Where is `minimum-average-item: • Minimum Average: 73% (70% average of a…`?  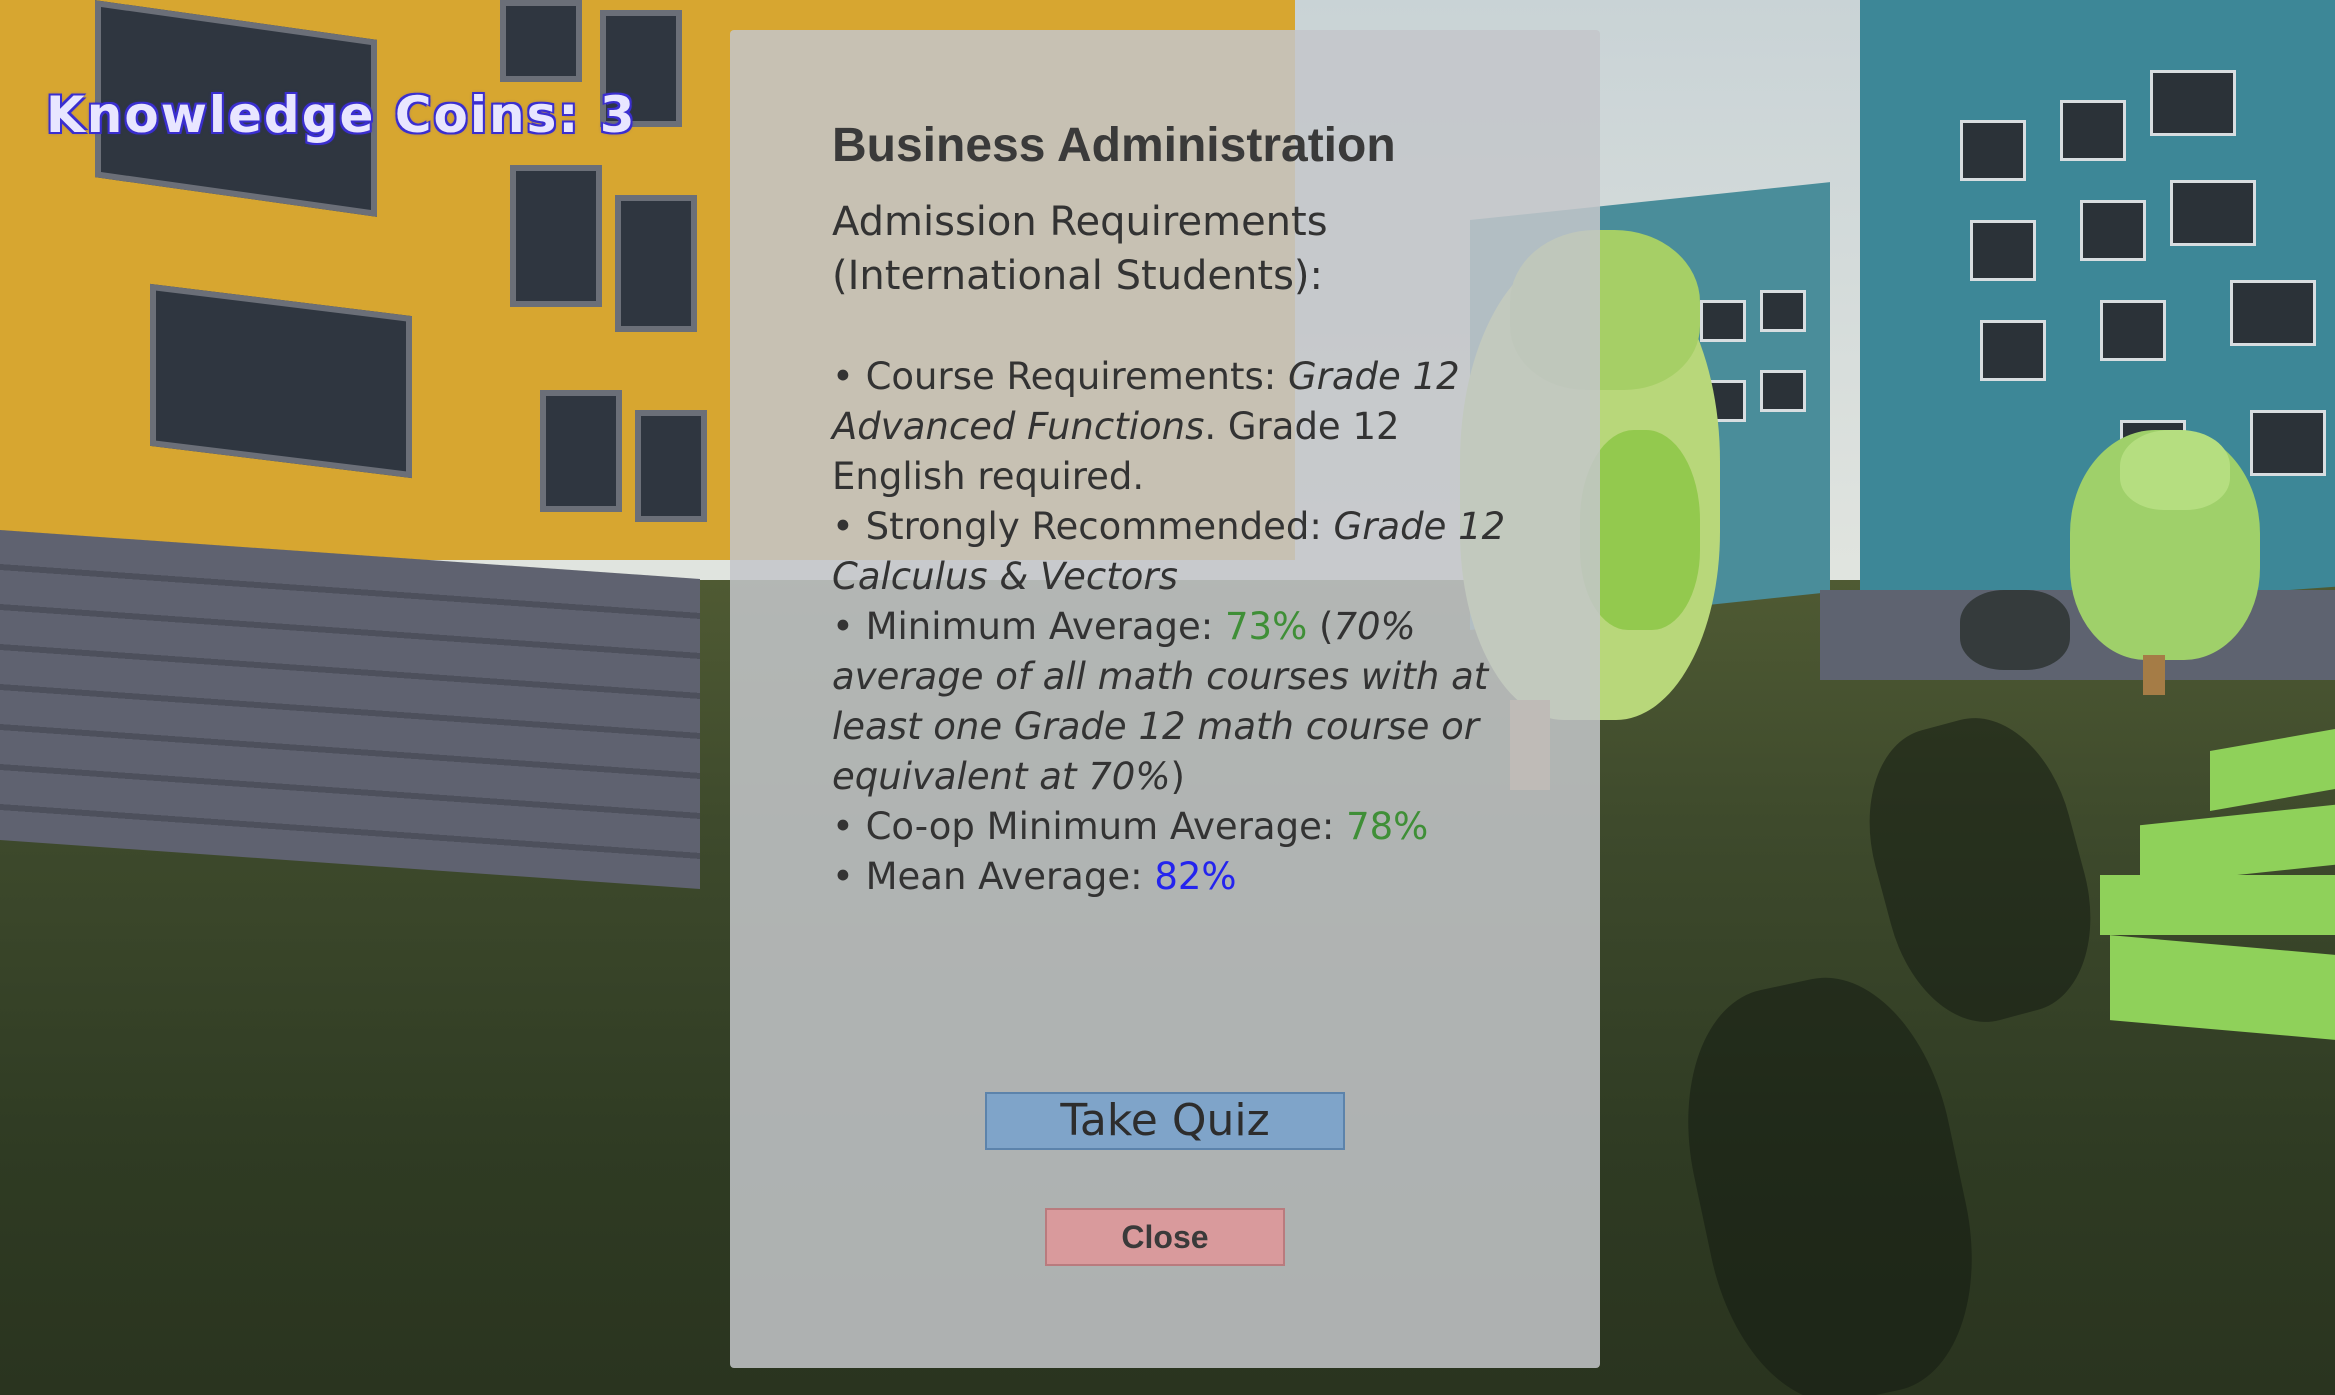 minimum-average-item: • Minimum Average: 73% (70% average of a… is located at coordinates (1177, 702).